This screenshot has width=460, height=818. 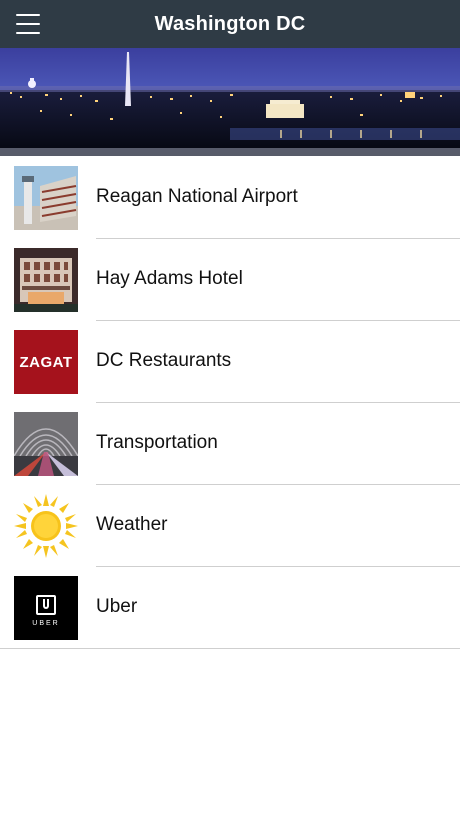 What do you see at coordinates (28, 24) in the screenshot?
I see `hamburger-menu-icon` at bounding box center [28, 24].